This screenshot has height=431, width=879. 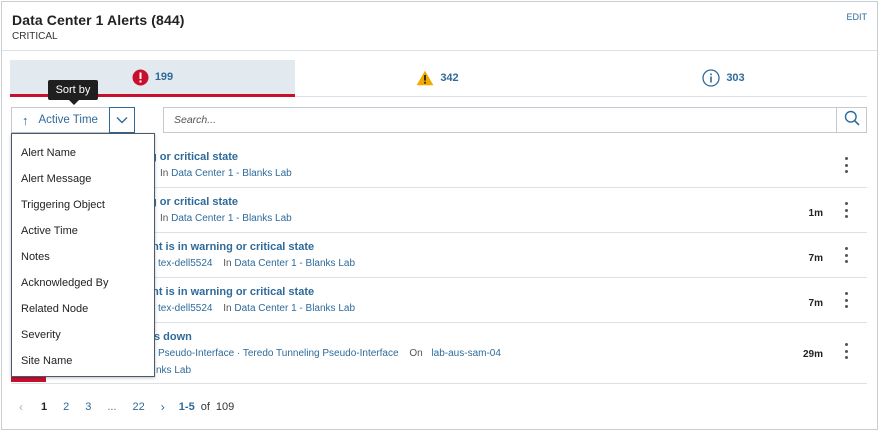 I want to click on search-button, so click(x=851, y=120).